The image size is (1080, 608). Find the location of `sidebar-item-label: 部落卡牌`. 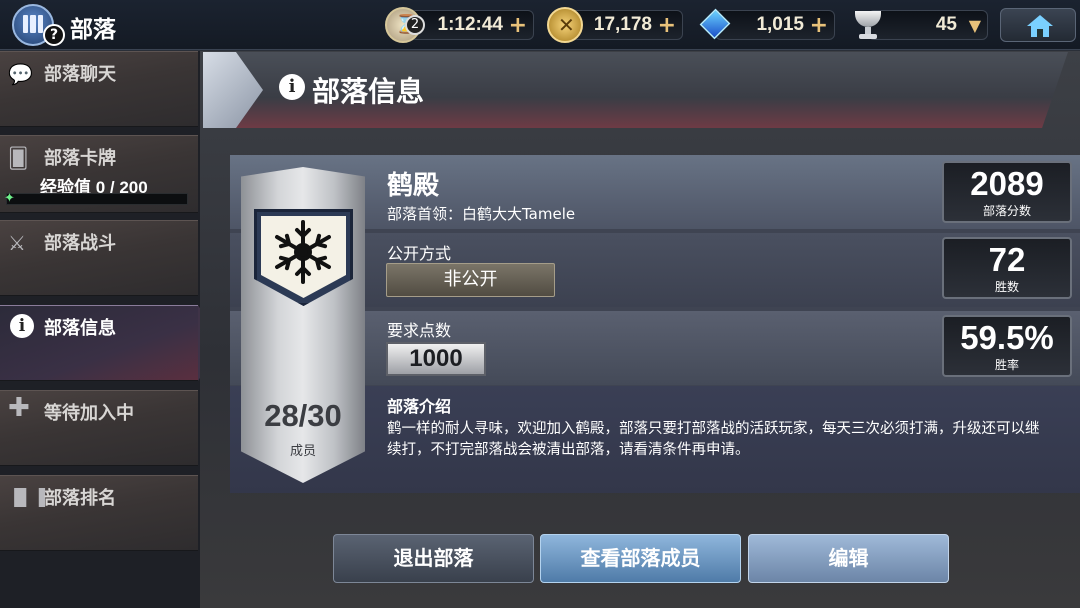

sidebar-item-label: 部落卡牌 is located at coordinates (80, 158).